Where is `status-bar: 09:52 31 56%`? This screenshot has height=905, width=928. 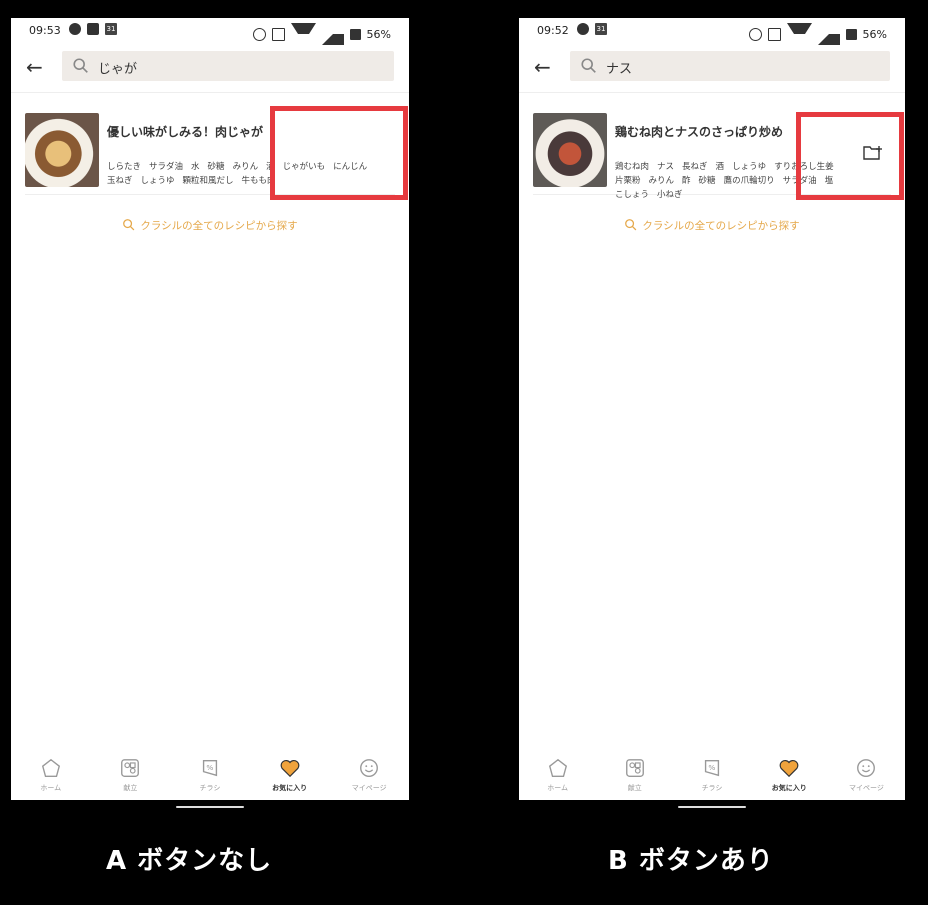 status-bar: 09:52 31 56% is located at coordinates (712, 31).